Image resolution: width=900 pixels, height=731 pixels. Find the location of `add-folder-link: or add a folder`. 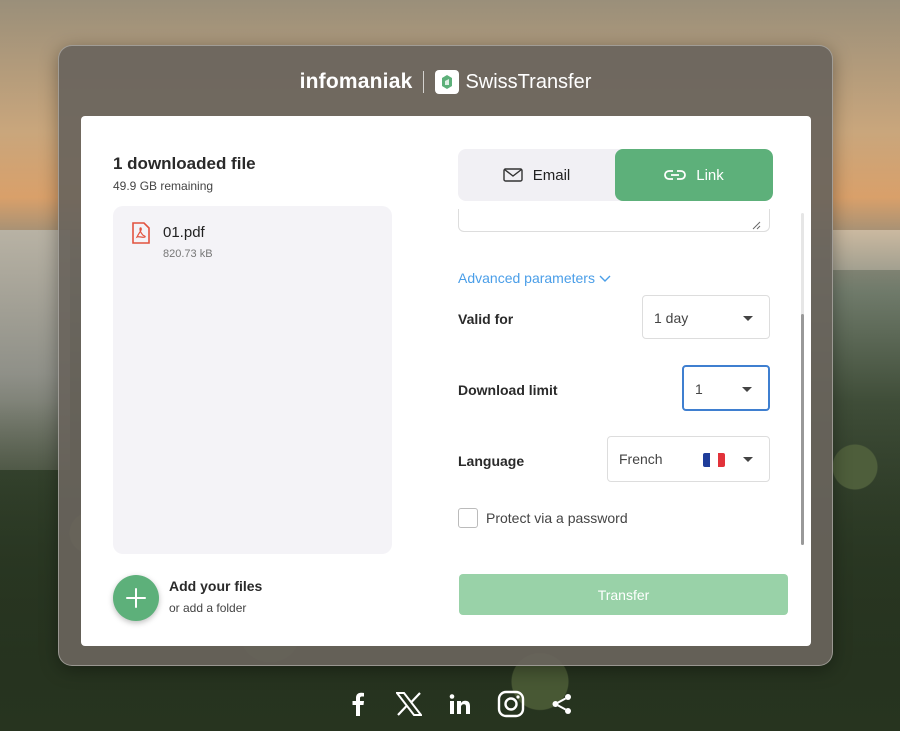

add-folder-link: or add a folder is located at coordinates (207, 608).